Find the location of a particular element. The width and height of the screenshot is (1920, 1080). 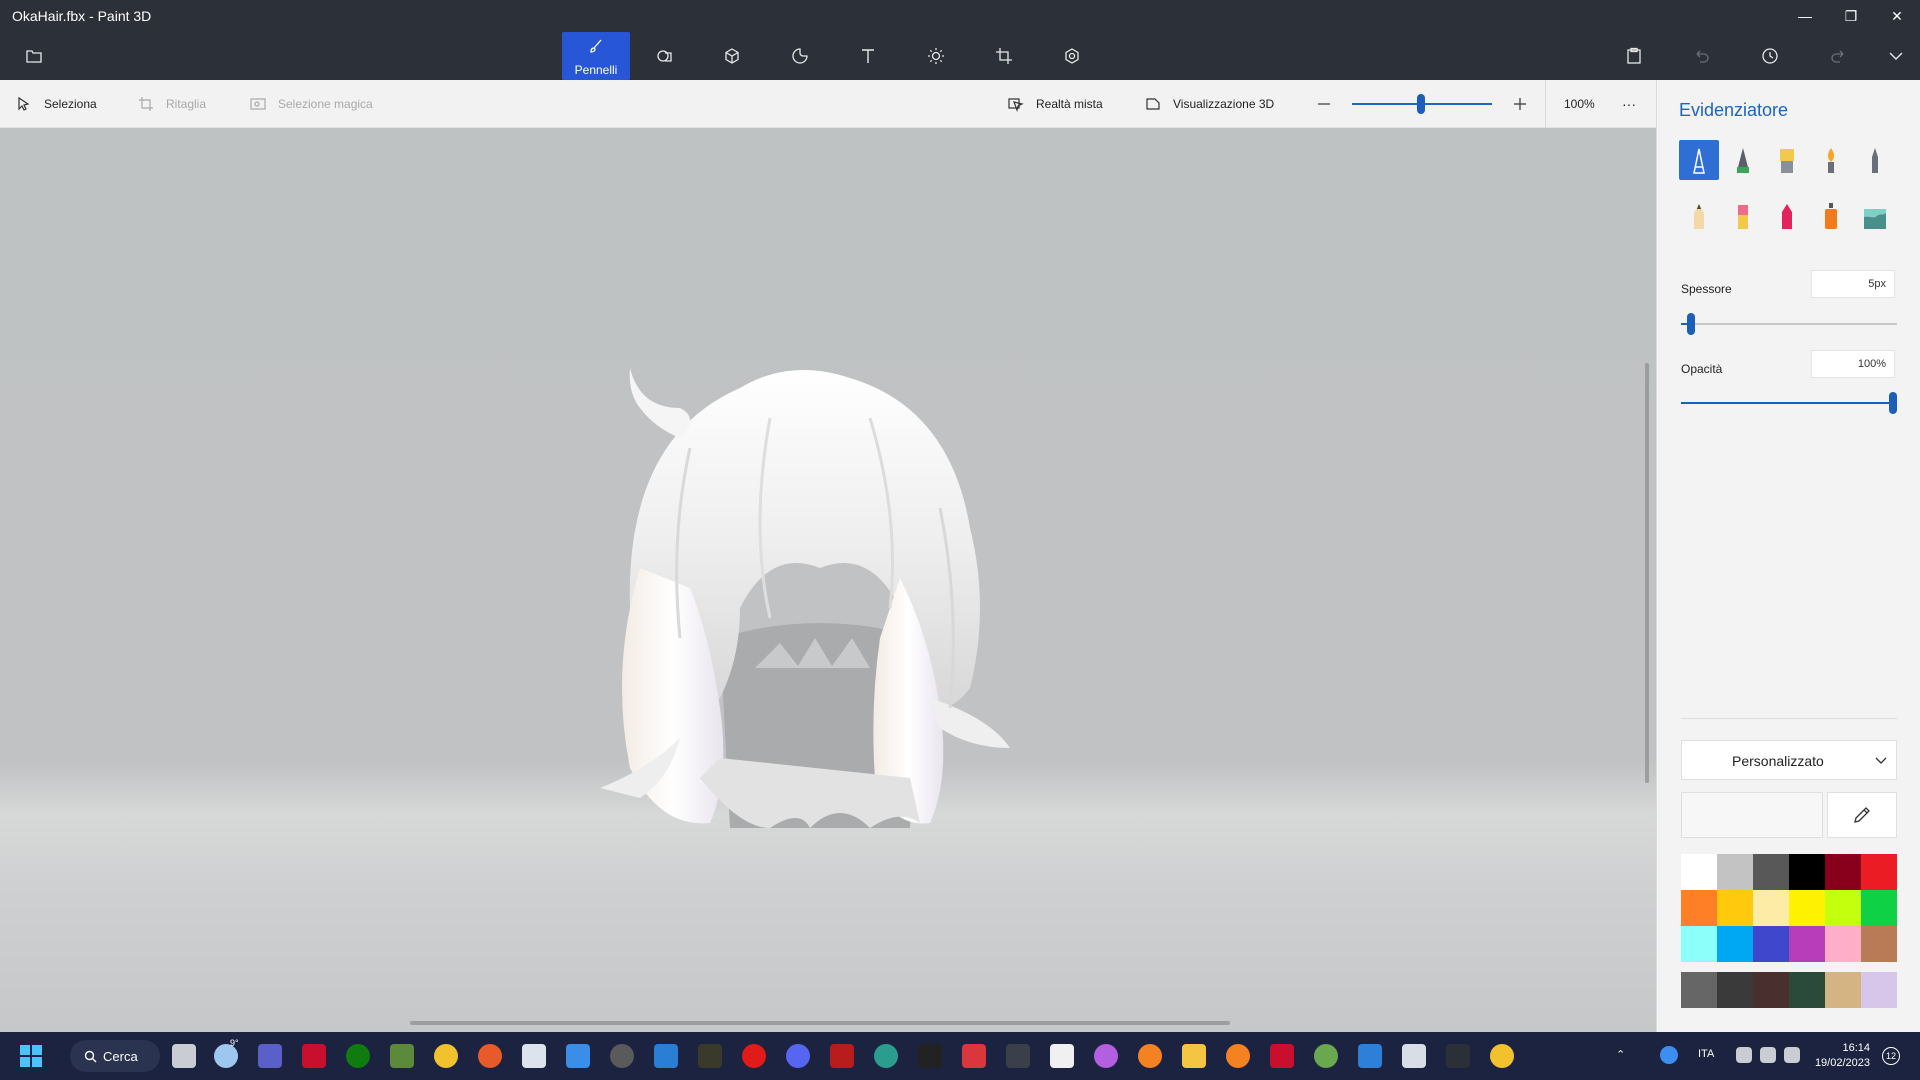

volume-icon is located at coordinates (1768, 1055).